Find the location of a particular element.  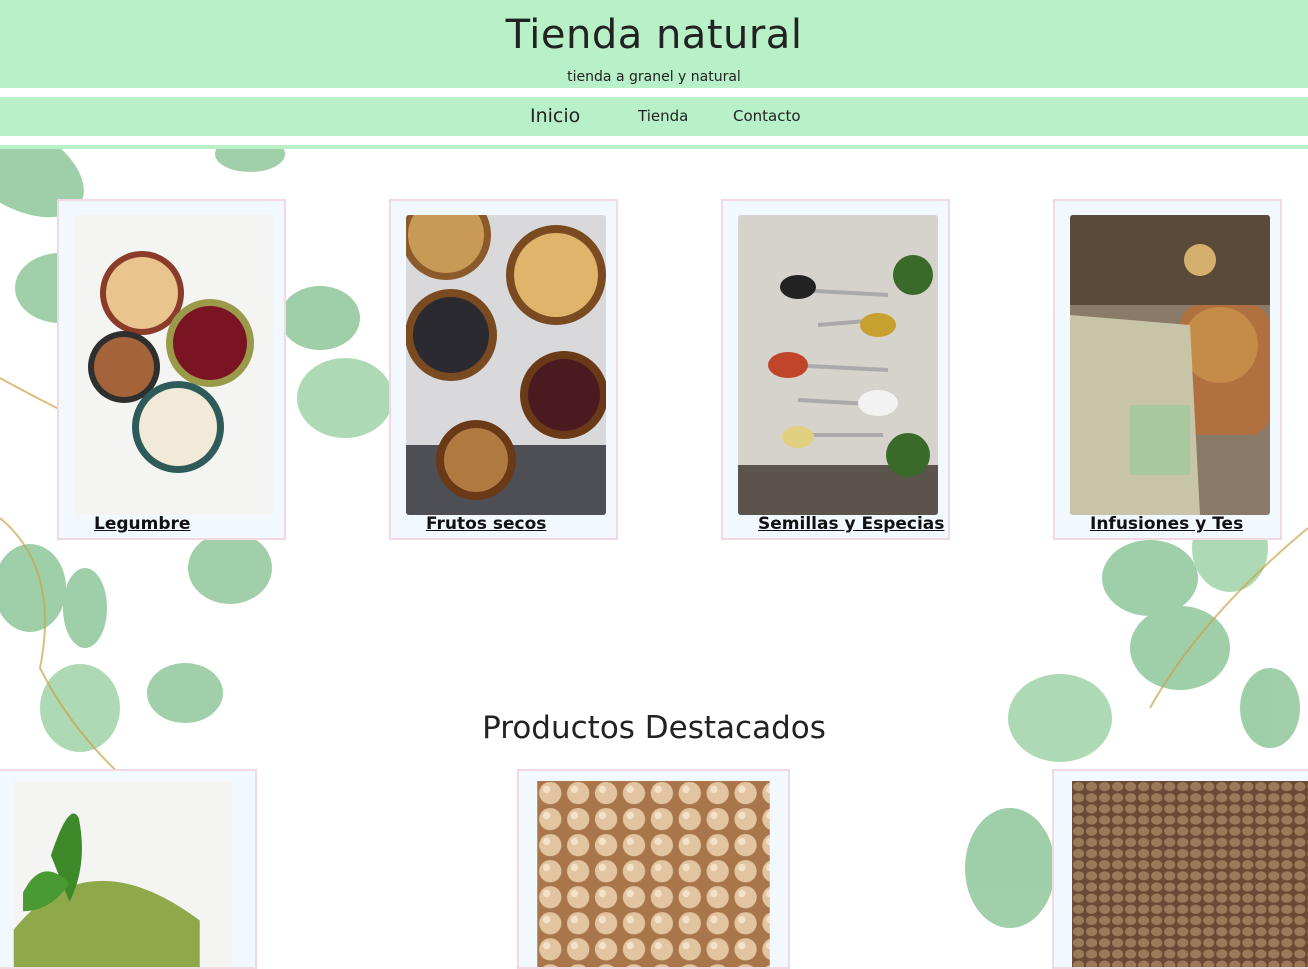

site-subtitle: tienda a granel y natural is located at coordinates (654, 77).